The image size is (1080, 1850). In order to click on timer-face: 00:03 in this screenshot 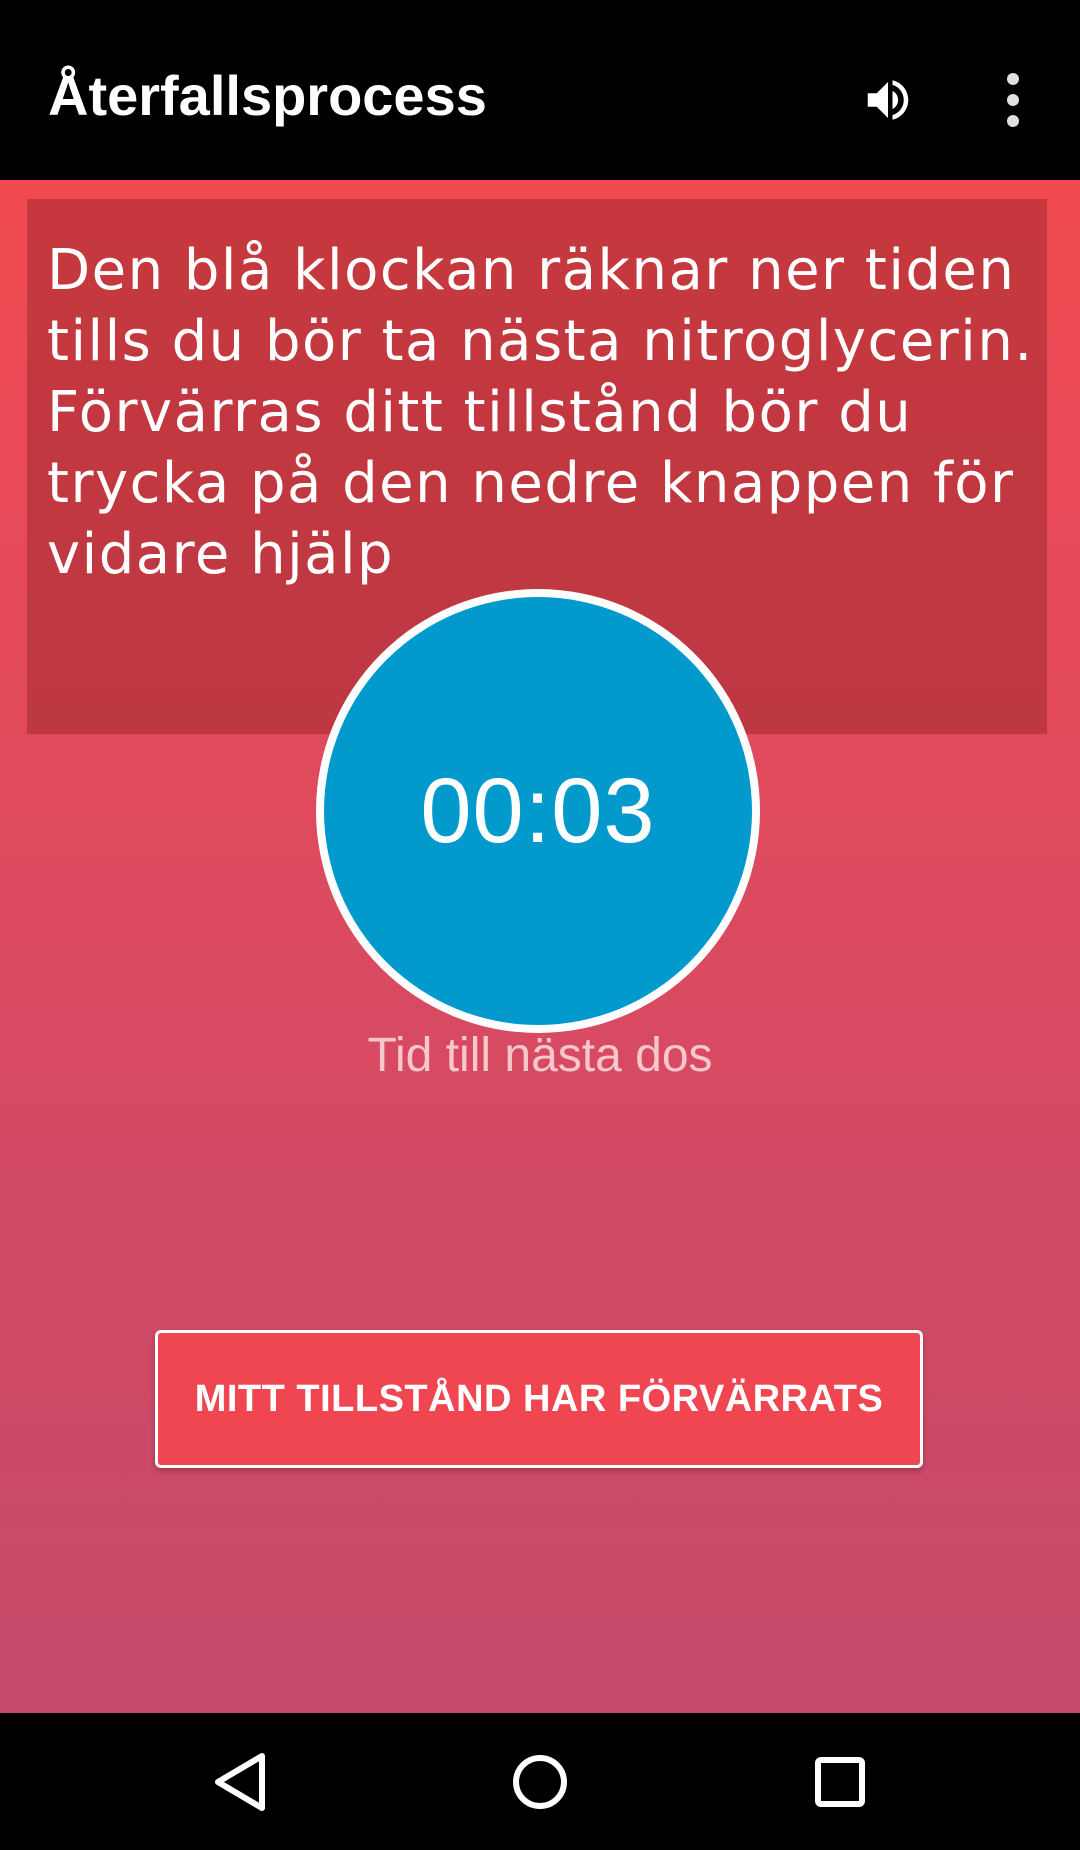, I will do `click(538, 811)`.